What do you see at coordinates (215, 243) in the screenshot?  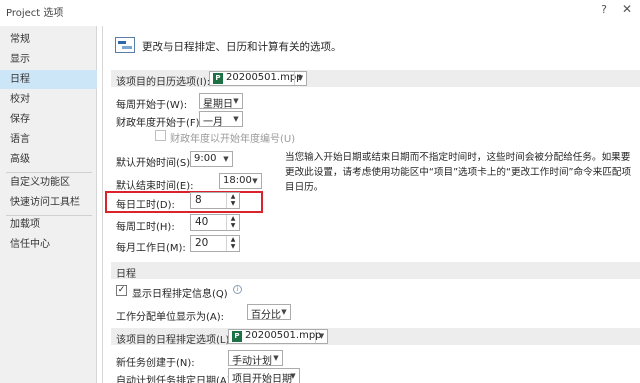 I see `days-per-month-stepper: 20 ▲ ▼` at bounding box center [215, 243].